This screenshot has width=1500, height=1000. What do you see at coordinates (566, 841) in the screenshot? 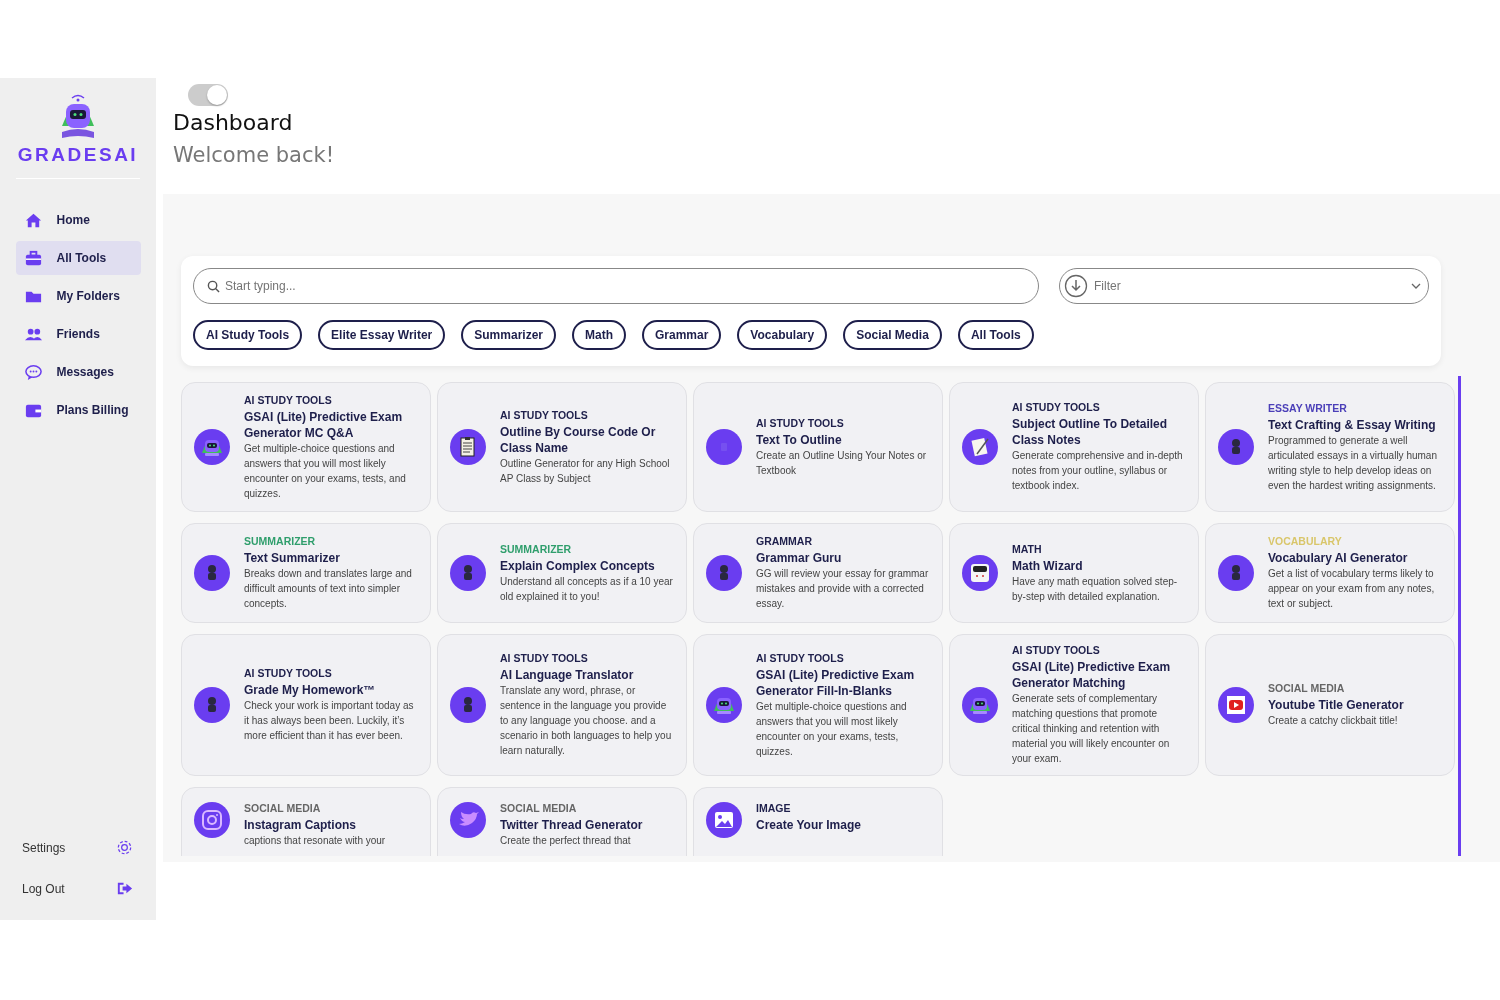
I see `tool-description: Create the perfect thread that` at bounding box center [566, 841].